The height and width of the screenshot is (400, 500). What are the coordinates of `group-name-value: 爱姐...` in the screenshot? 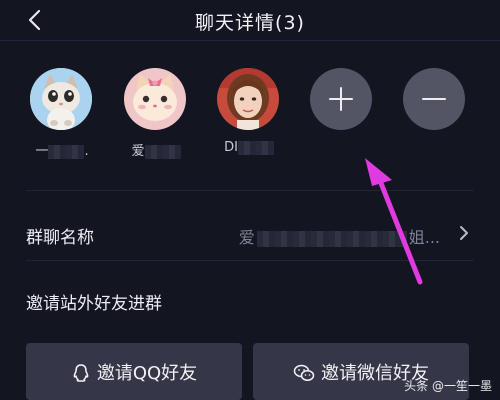 It's located at (339, 237).